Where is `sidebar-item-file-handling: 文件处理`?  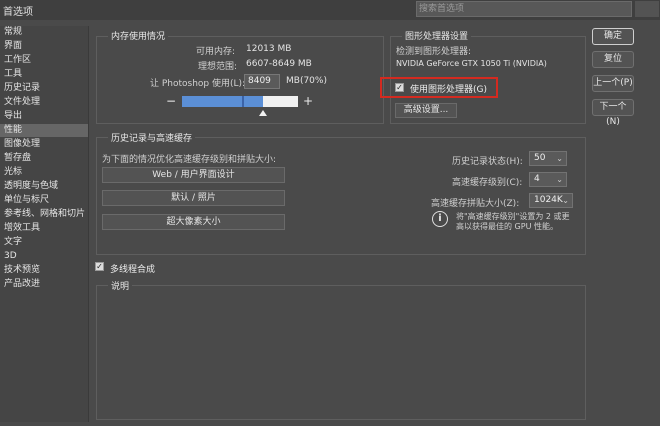
sidebar-item-file-handling: 文件处理 is located at coordinates (44, 102).